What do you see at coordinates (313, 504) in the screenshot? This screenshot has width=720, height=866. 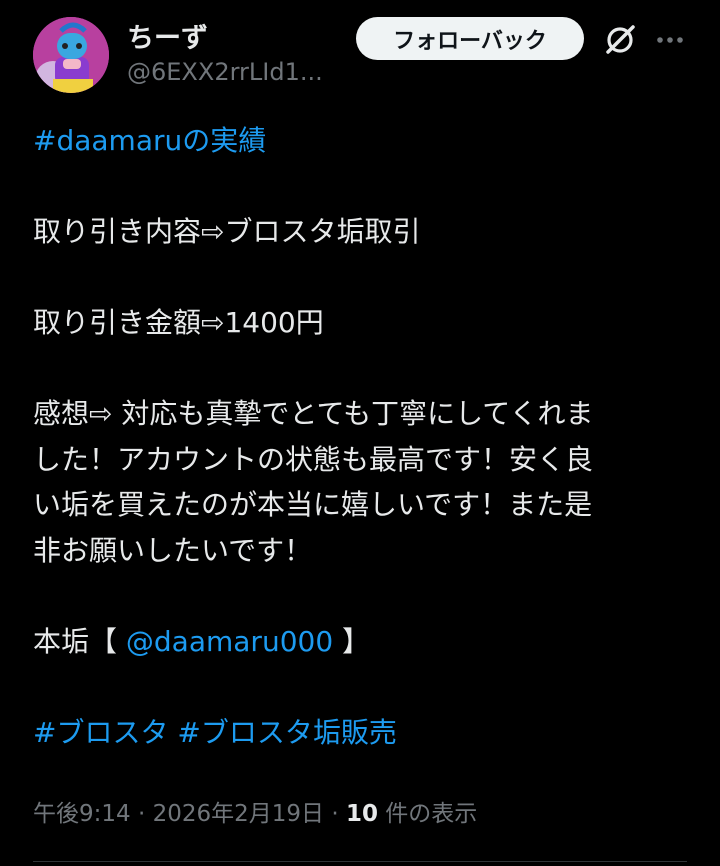 I see `impression-line: い垢を買えたのが本当に嬉しいです！また是` at bounding box center [313, 504].